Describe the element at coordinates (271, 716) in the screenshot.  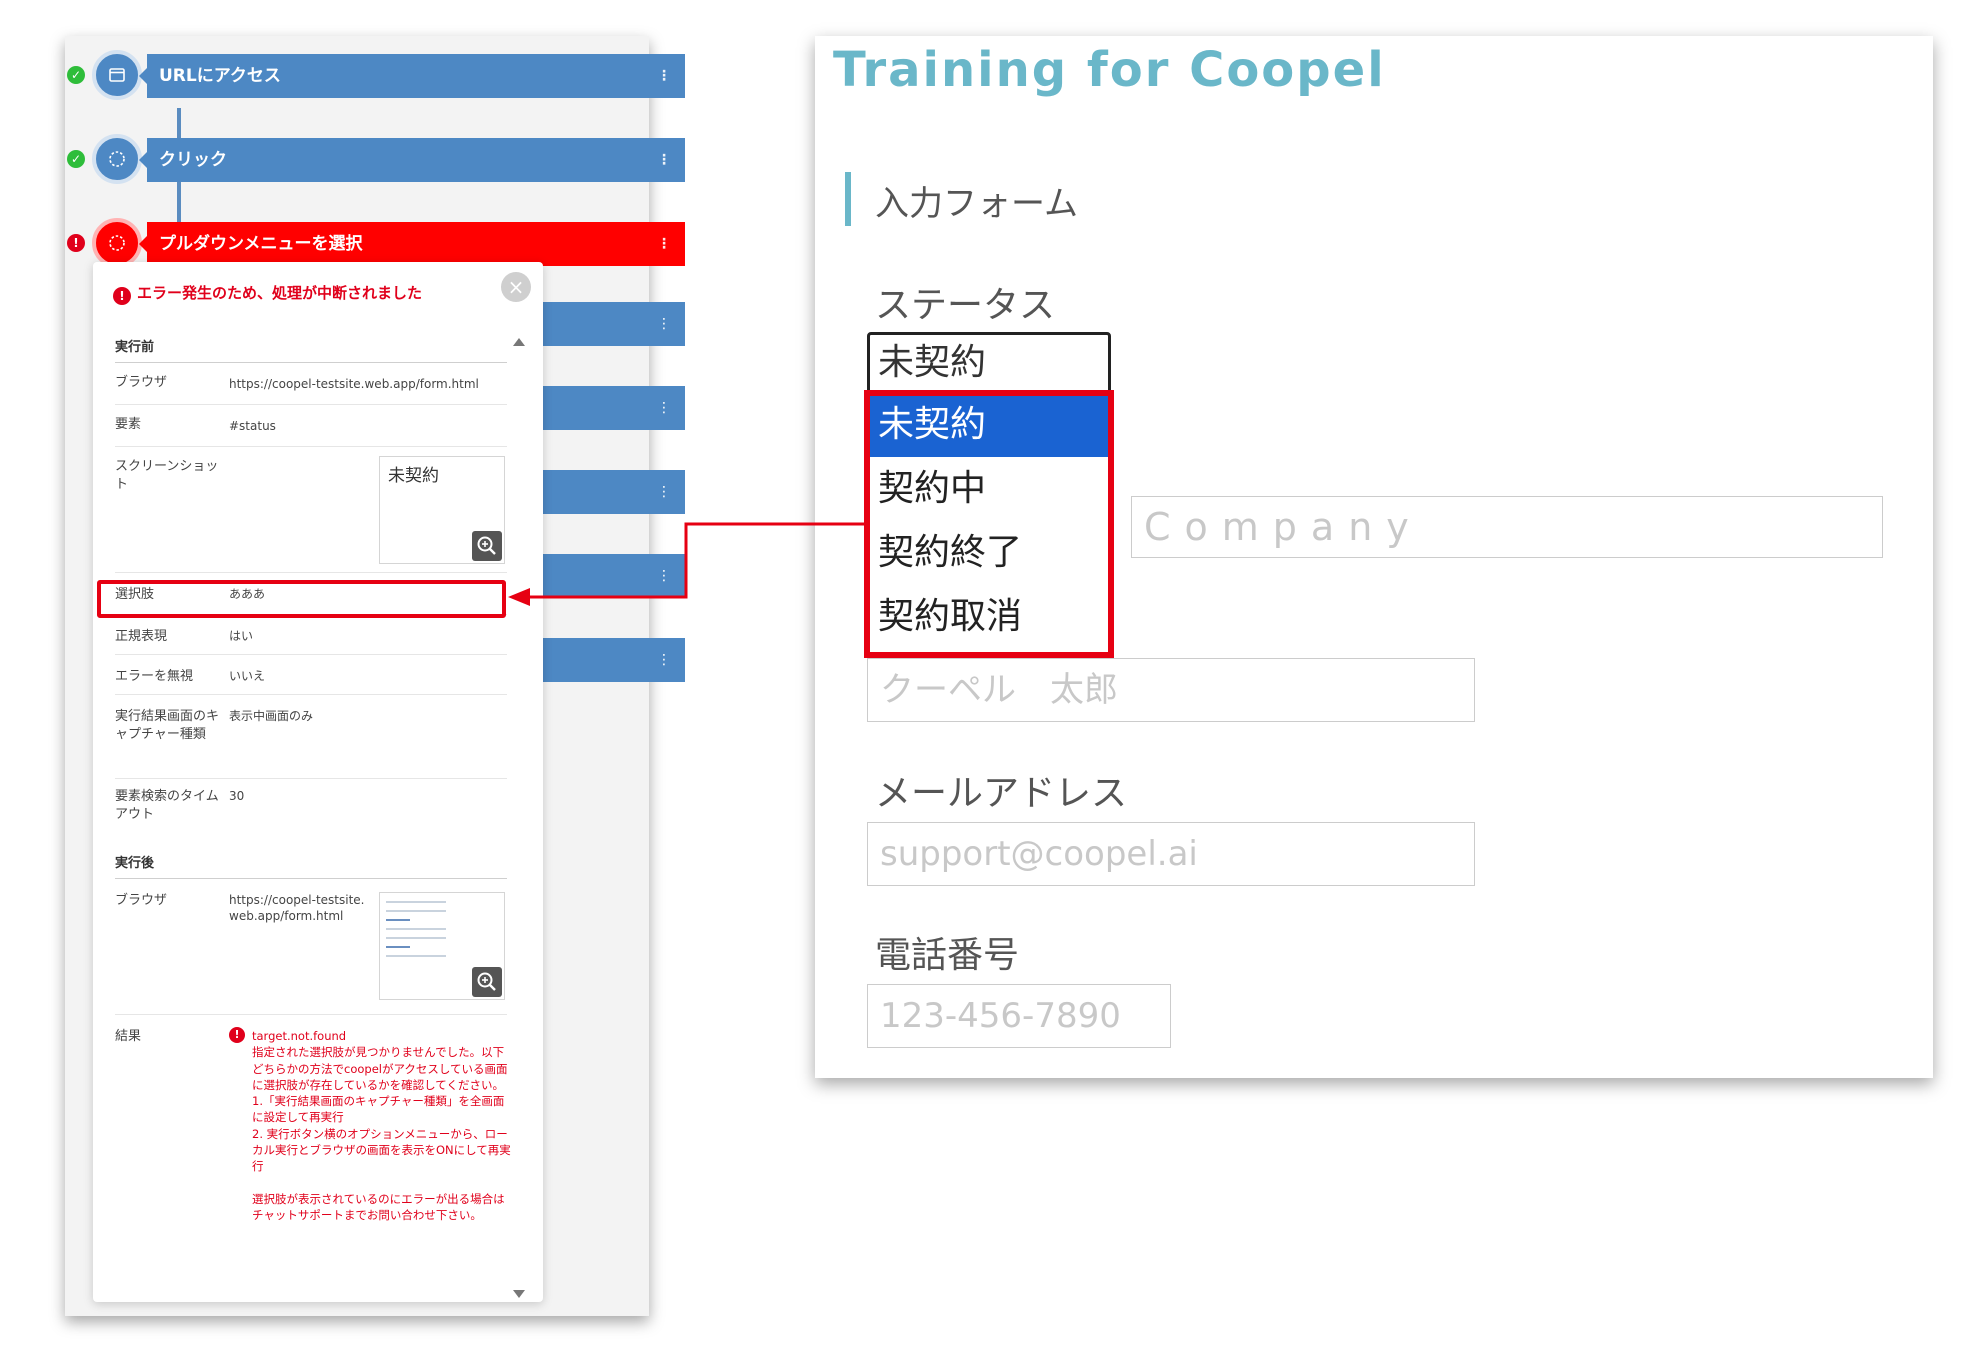
I see `capture-type-value: 表示中画面のみ` at that location.